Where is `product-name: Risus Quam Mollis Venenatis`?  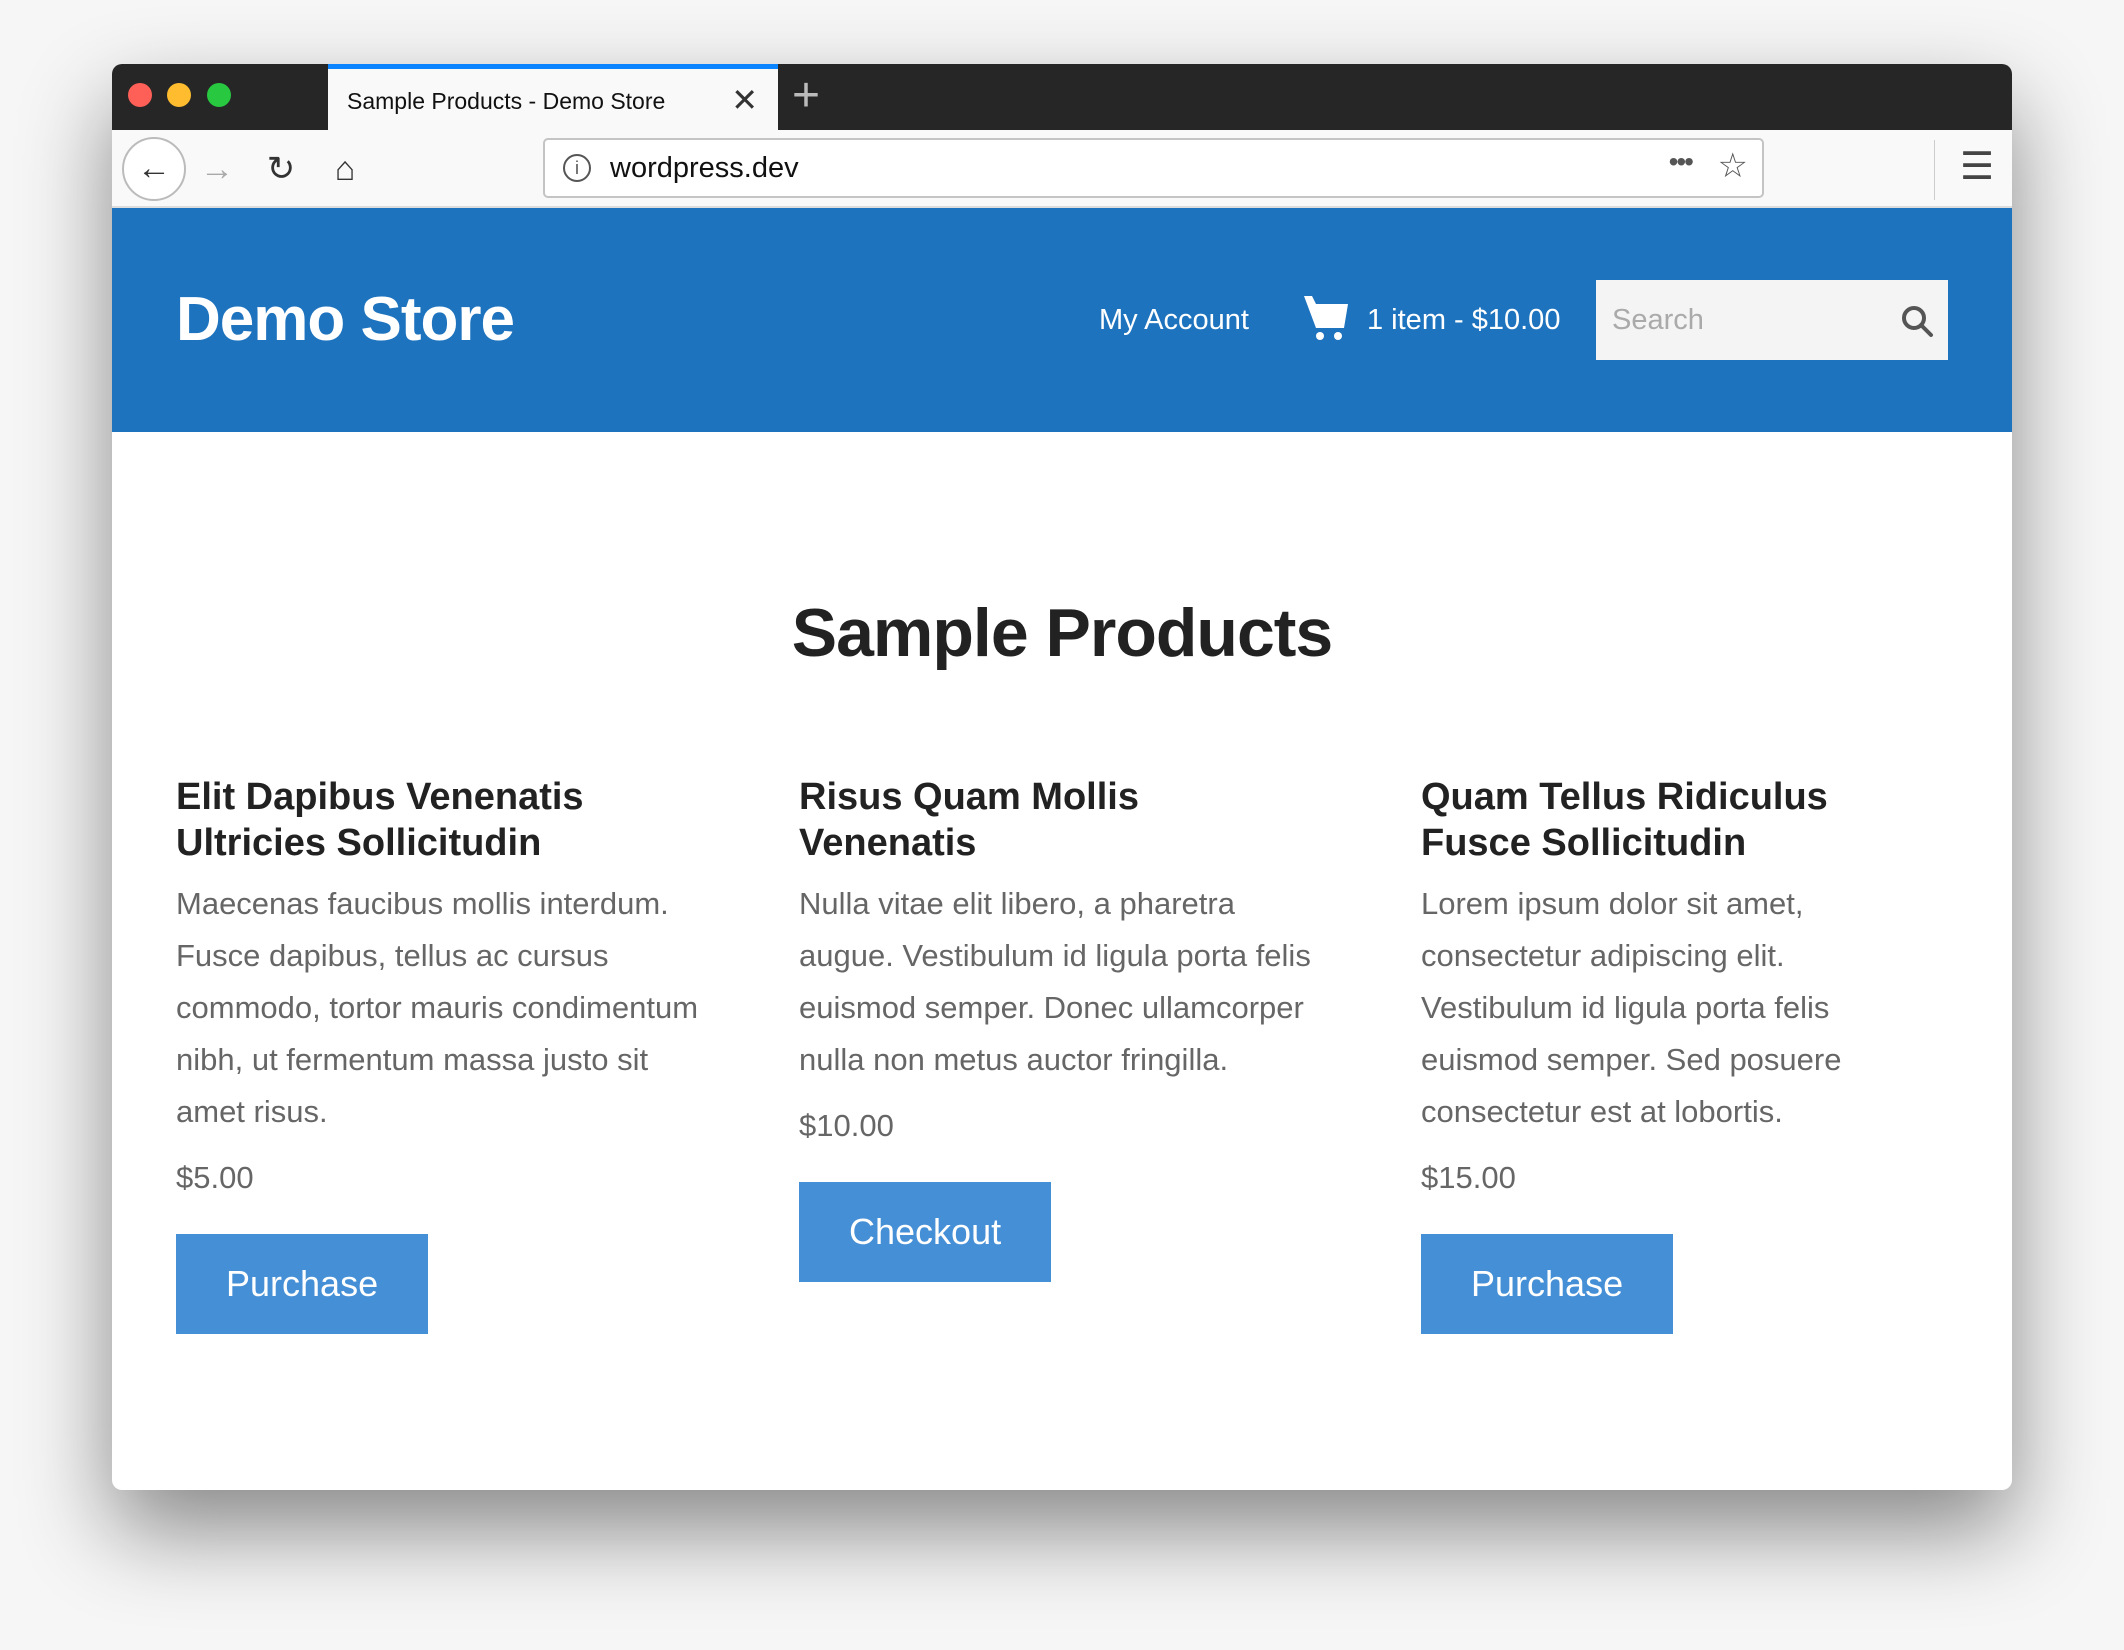
product-name: Risus Quam Mollis Venenatis is located at coordinates (969, 820).